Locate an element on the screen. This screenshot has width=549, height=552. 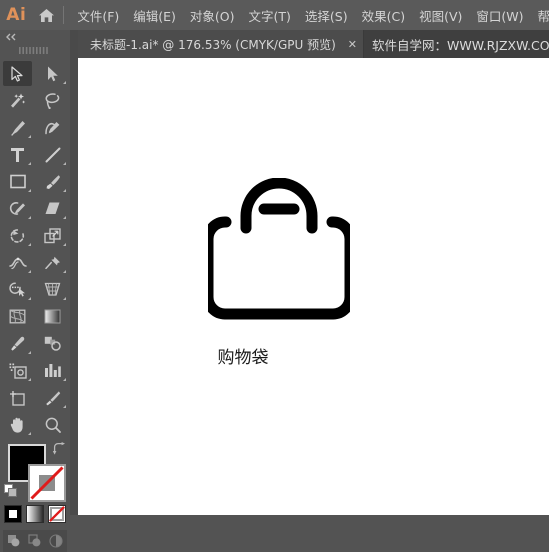
knife-slice-icon is located at coordinates (52, 397).